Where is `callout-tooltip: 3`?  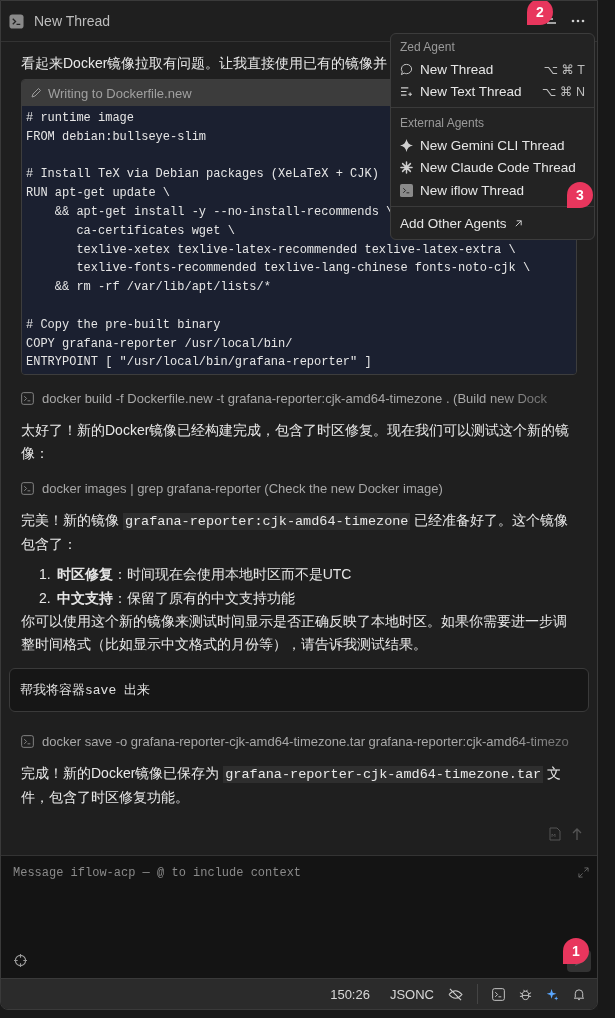 callout-tooltip: 3 is located at coordinates (580, 195).